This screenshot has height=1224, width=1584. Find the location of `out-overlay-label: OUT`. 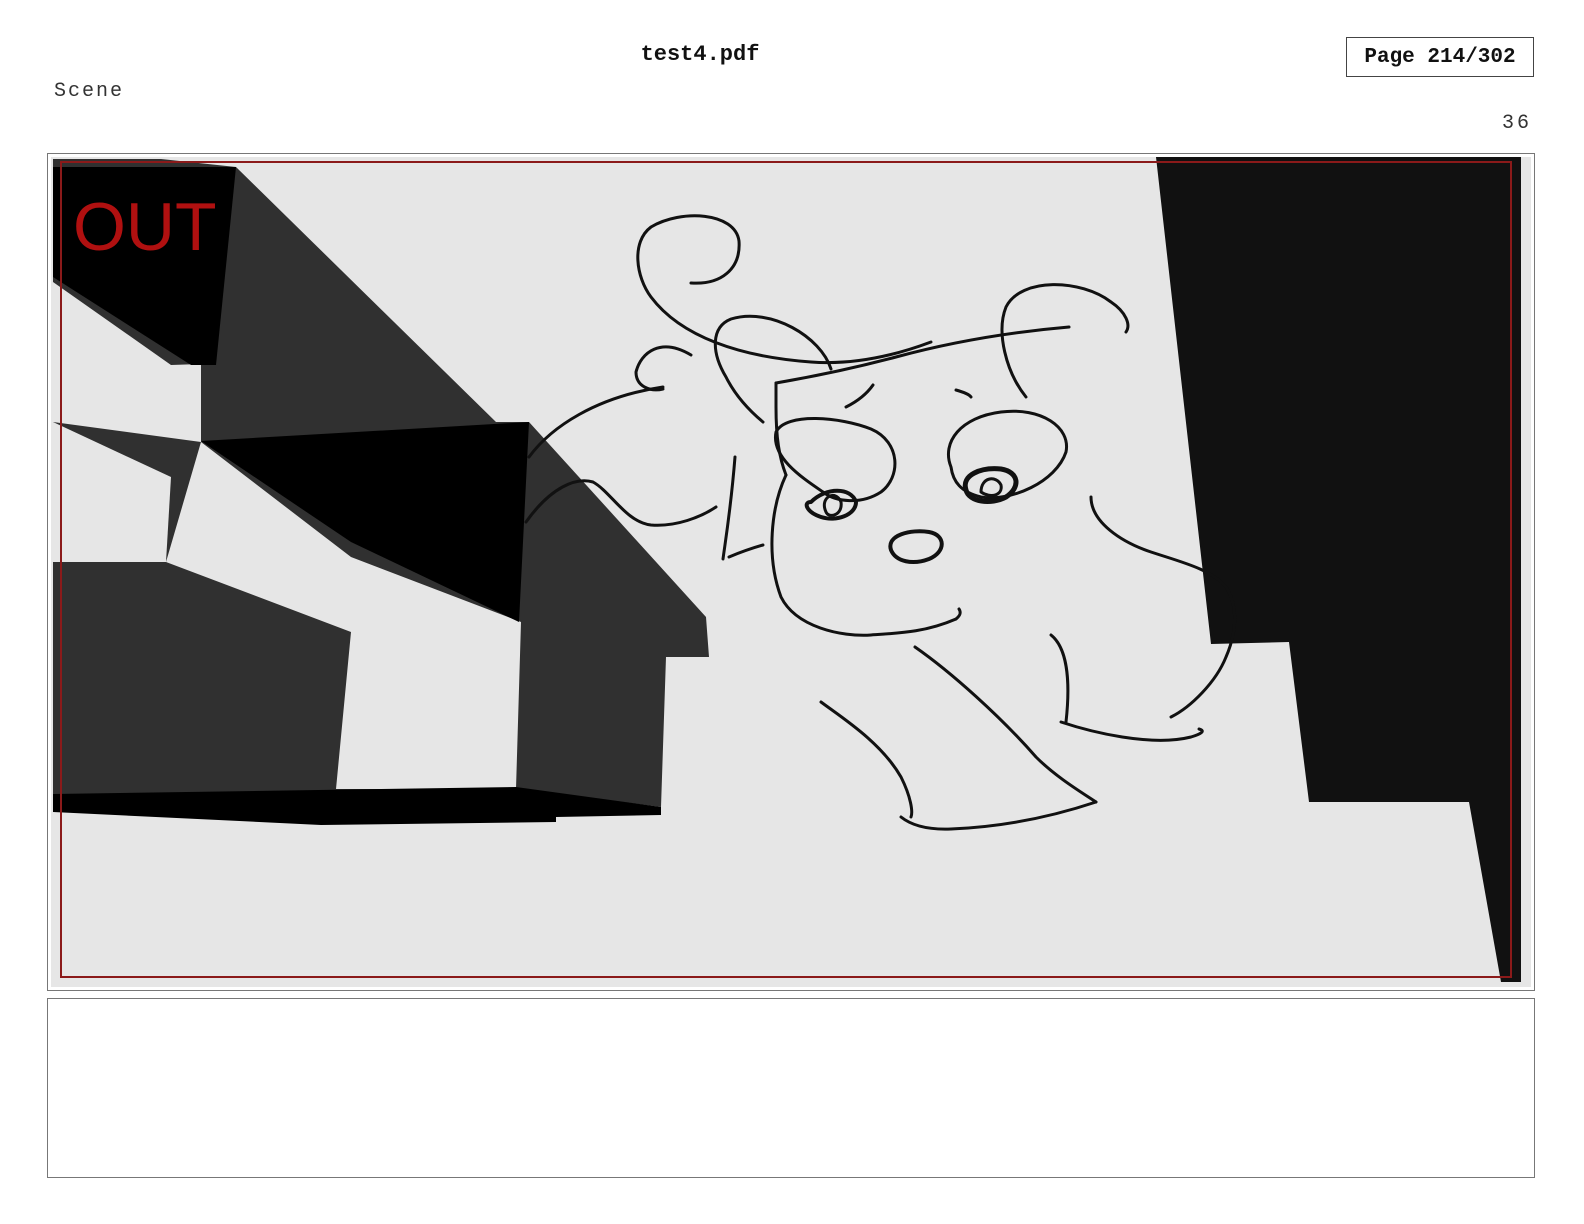

out-overlay-label: OUT is located at coordinates (145, 227).